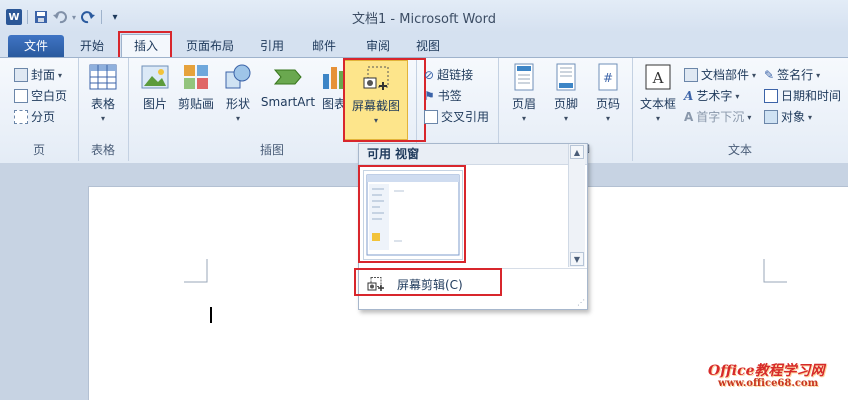  Describe the element at coordinates (581, 302) in the screenshot. I see `resize-grip-icon: ⋰` at that location.